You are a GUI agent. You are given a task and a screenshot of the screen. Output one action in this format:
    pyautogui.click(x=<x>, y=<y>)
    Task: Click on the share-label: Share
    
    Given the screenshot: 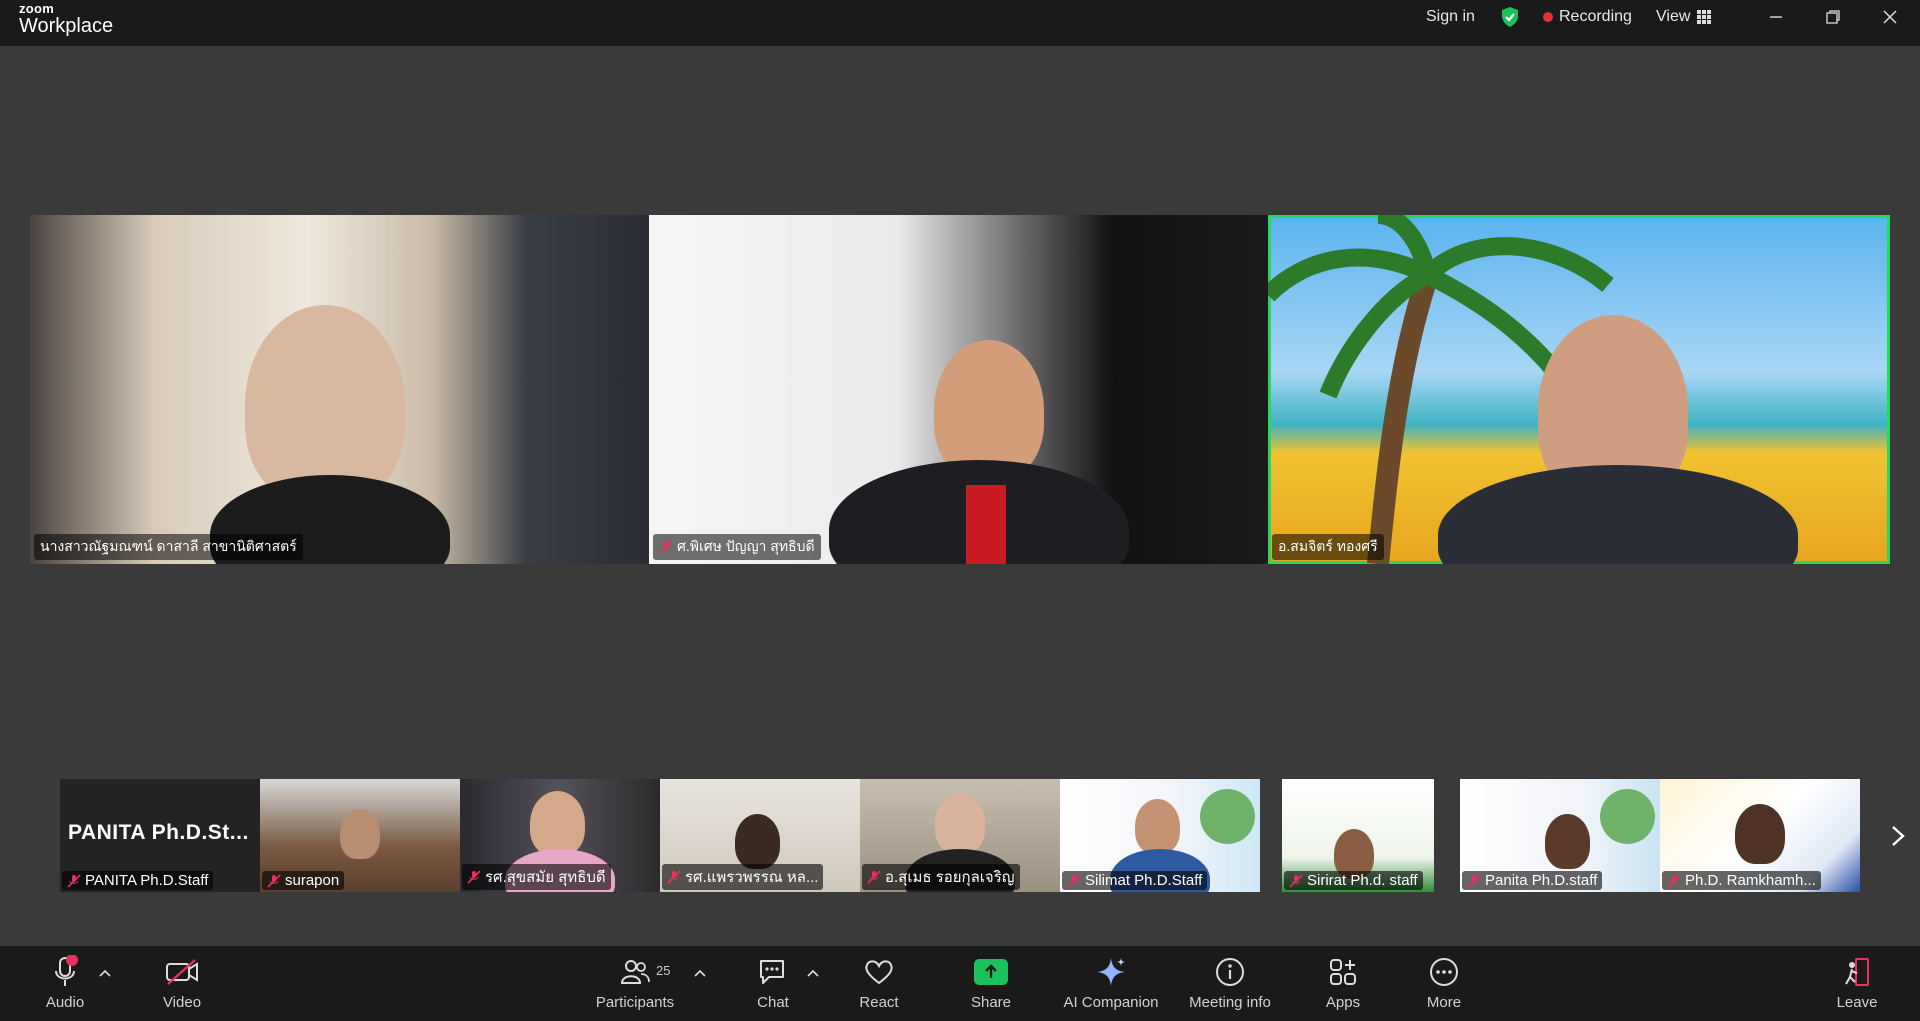 What is the action you would take?
    pyautogui.click(x=991, y=1002)
    